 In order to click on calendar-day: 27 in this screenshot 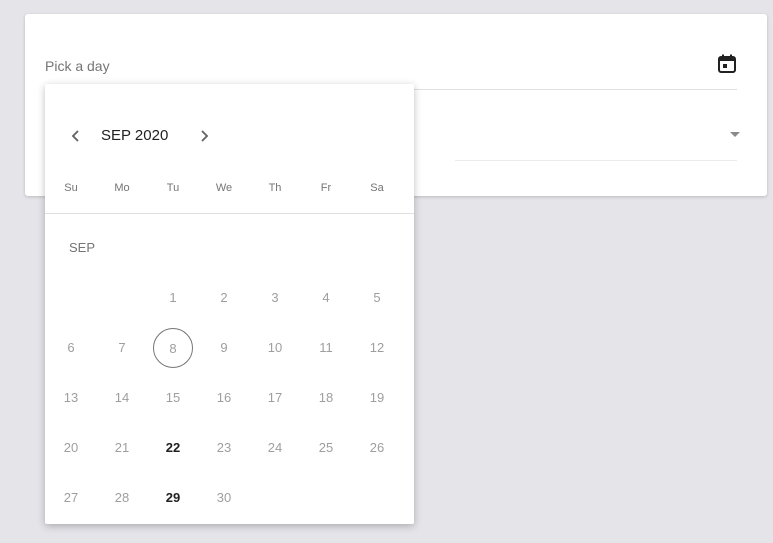, I will do `click(71, 498)`.